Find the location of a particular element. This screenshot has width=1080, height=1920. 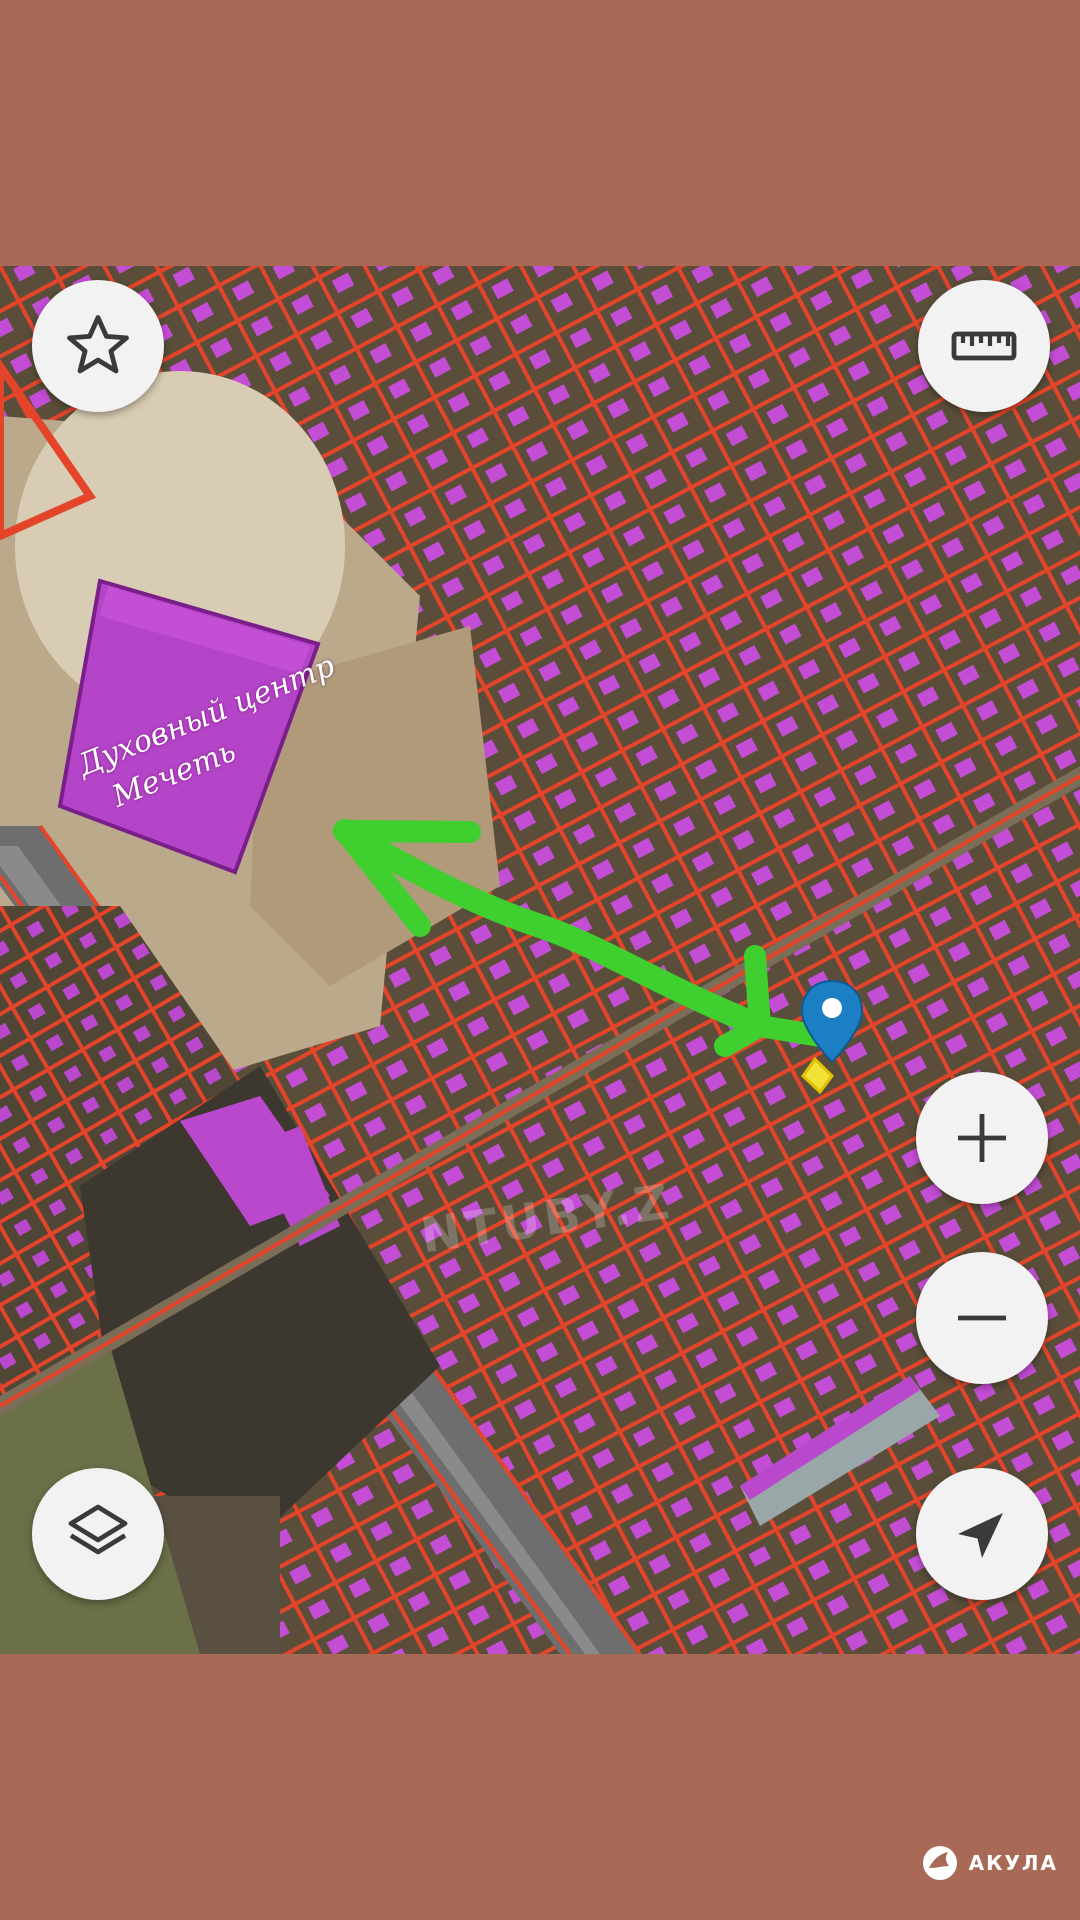

ruler-button is located at coordinates (984, 346).